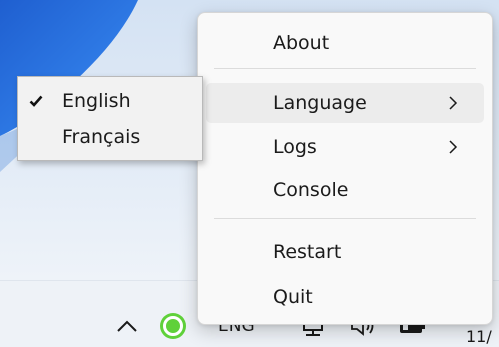 The image size is (499, 347). What do you see at coordinates (311, 190) in the screenshot?
I see `menu-item-label: Console` at bounding box center [311, 190].